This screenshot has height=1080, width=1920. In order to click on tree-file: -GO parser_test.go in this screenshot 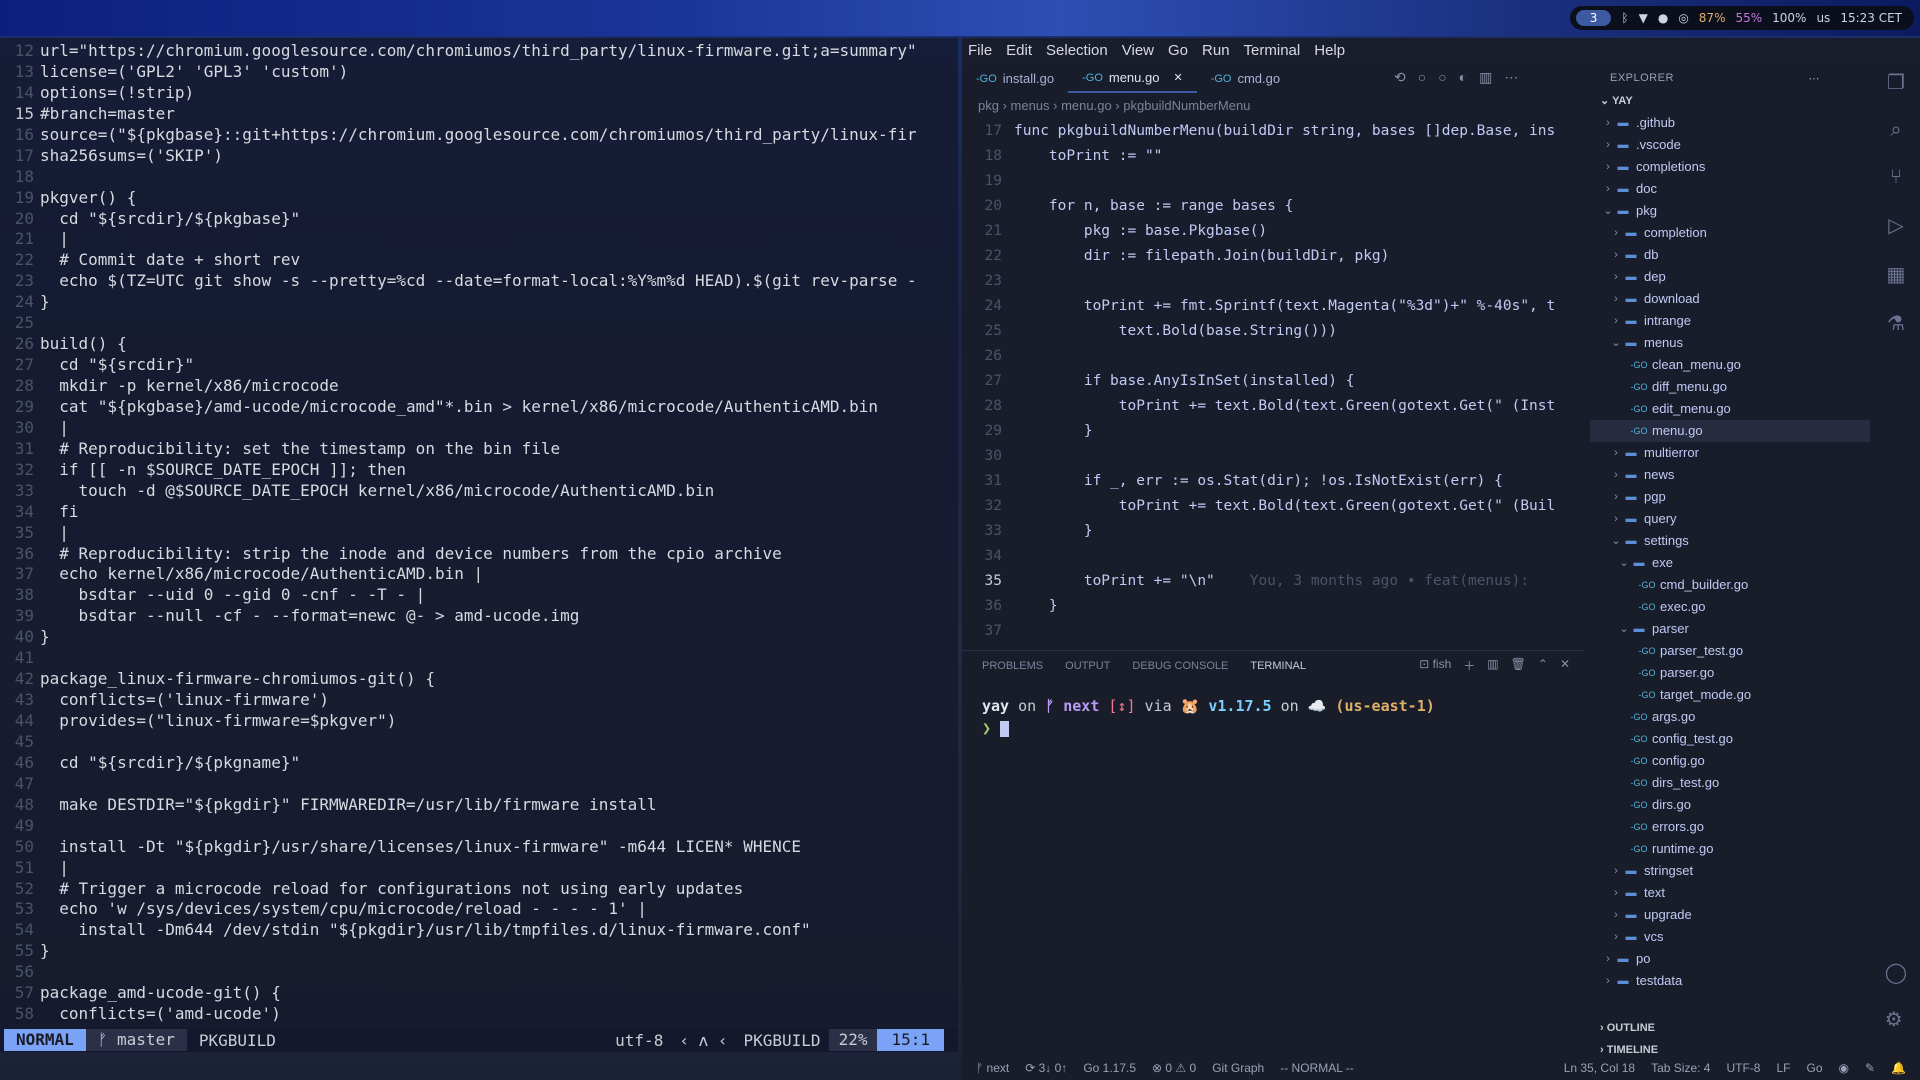, I will do `click(1730, 651)`.